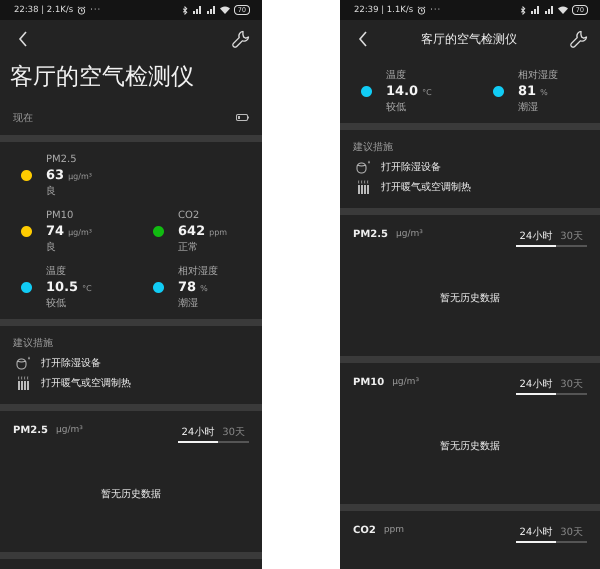 The image size is (600, 569). I want to click on chart-unit: ppm, so click(394, 530).